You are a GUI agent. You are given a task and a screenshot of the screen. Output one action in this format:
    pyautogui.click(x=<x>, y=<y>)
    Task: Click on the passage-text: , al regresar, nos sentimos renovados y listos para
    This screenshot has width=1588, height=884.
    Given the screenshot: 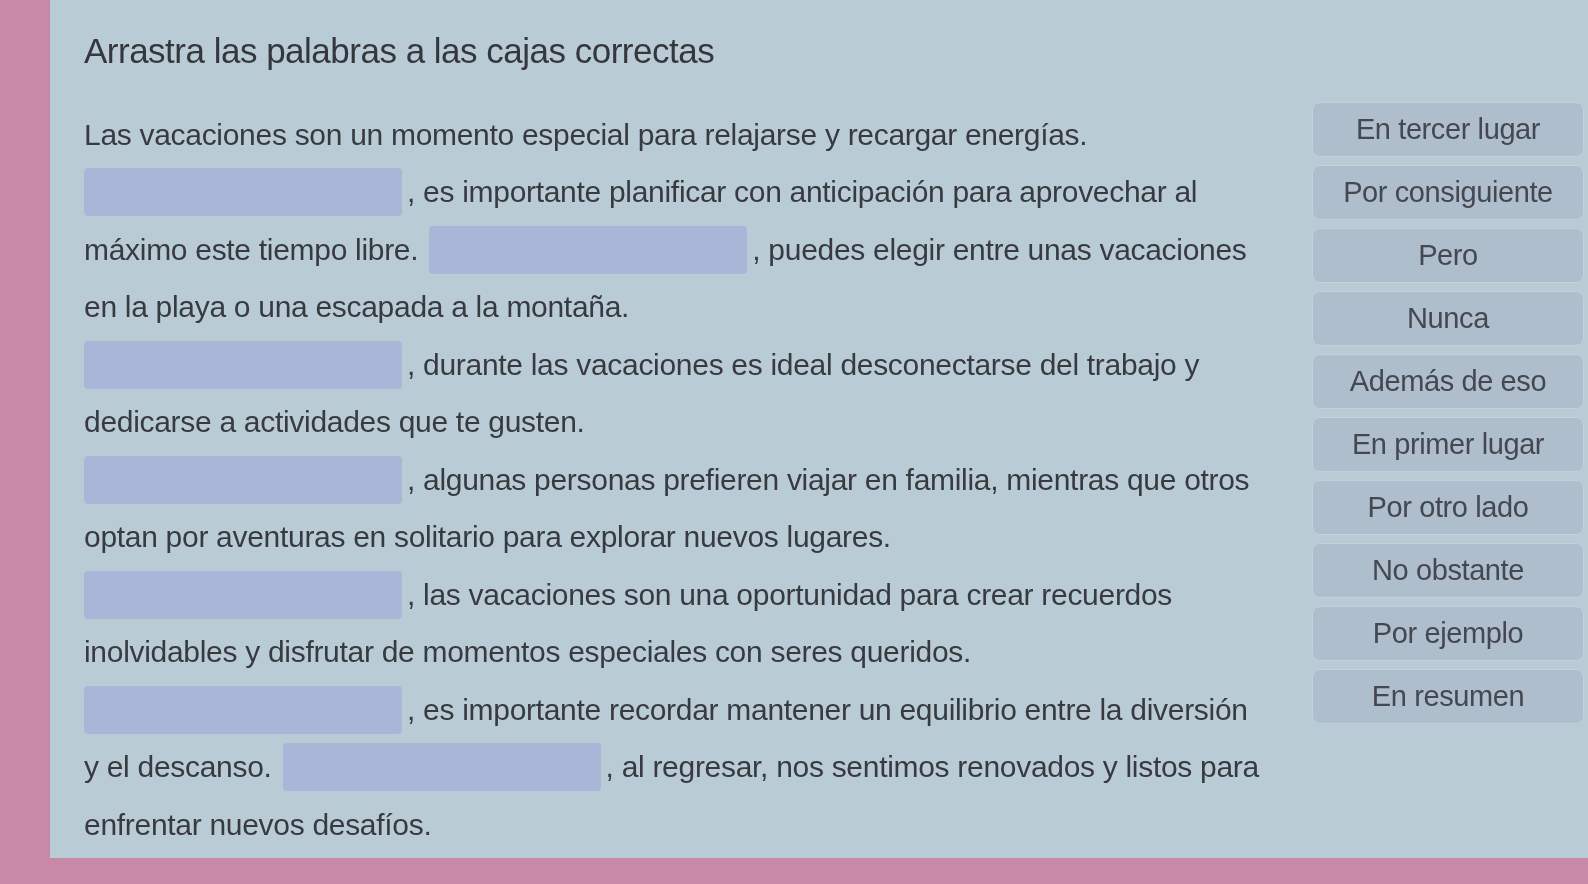 What is the action you would take?
    pyautogui.click(x=932, y=767)
    